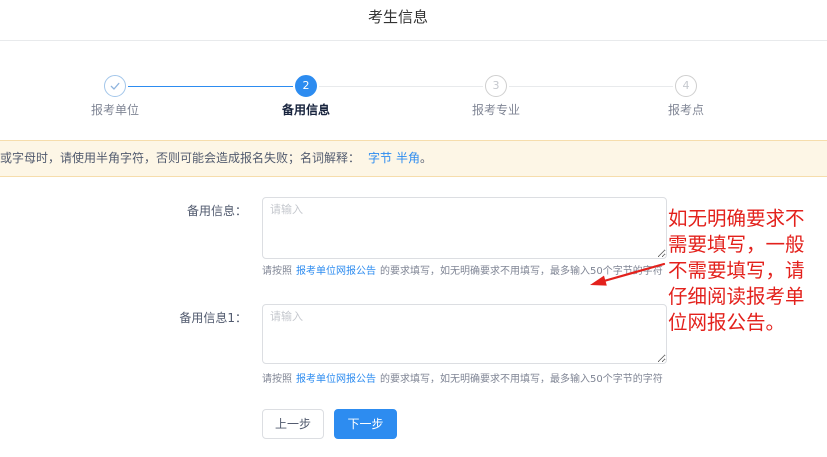  What do you see at coordinates (686, 86) in the screenshot?
I see `step-number: 4` at bounding box center [686, 86].